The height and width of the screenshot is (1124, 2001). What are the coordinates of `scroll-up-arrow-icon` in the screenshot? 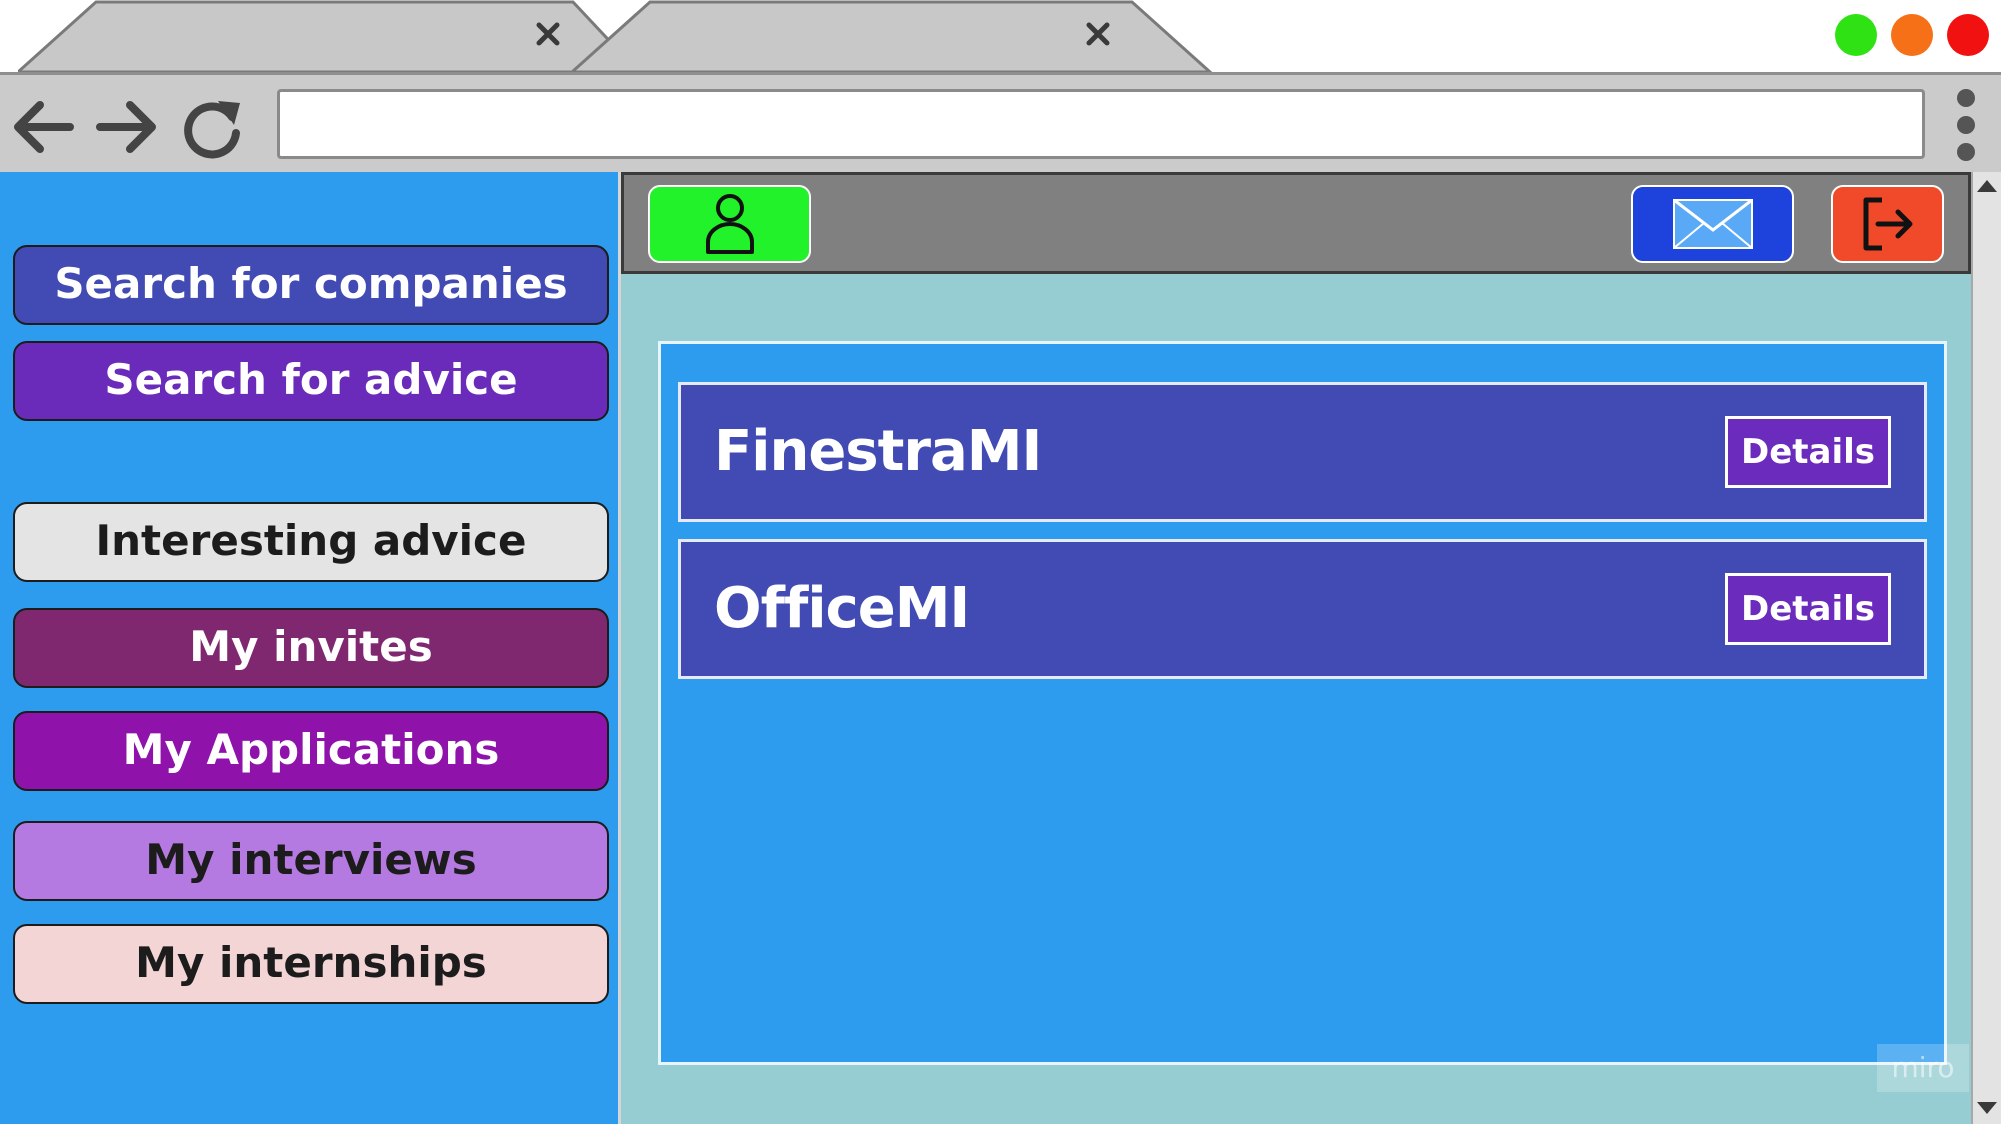 It's located at (1987, 187).